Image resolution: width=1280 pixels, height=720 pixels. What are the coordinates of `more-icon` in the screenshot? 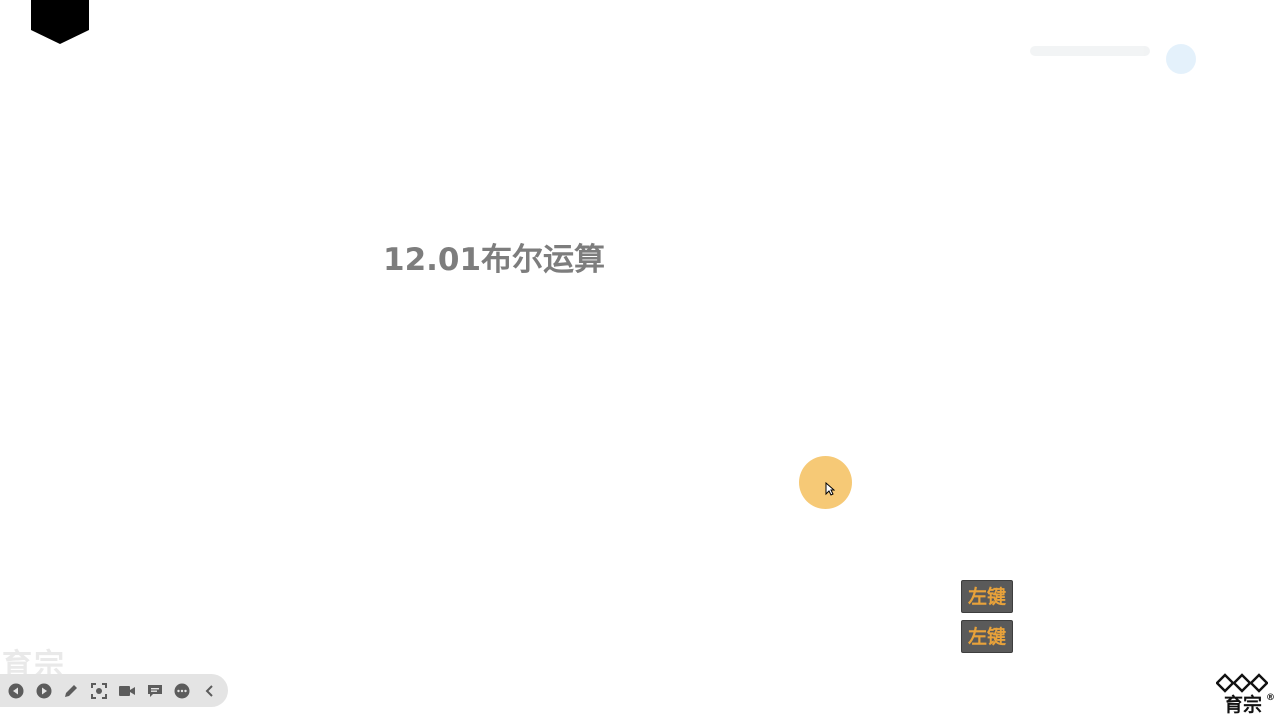 It's located at (182, 690).